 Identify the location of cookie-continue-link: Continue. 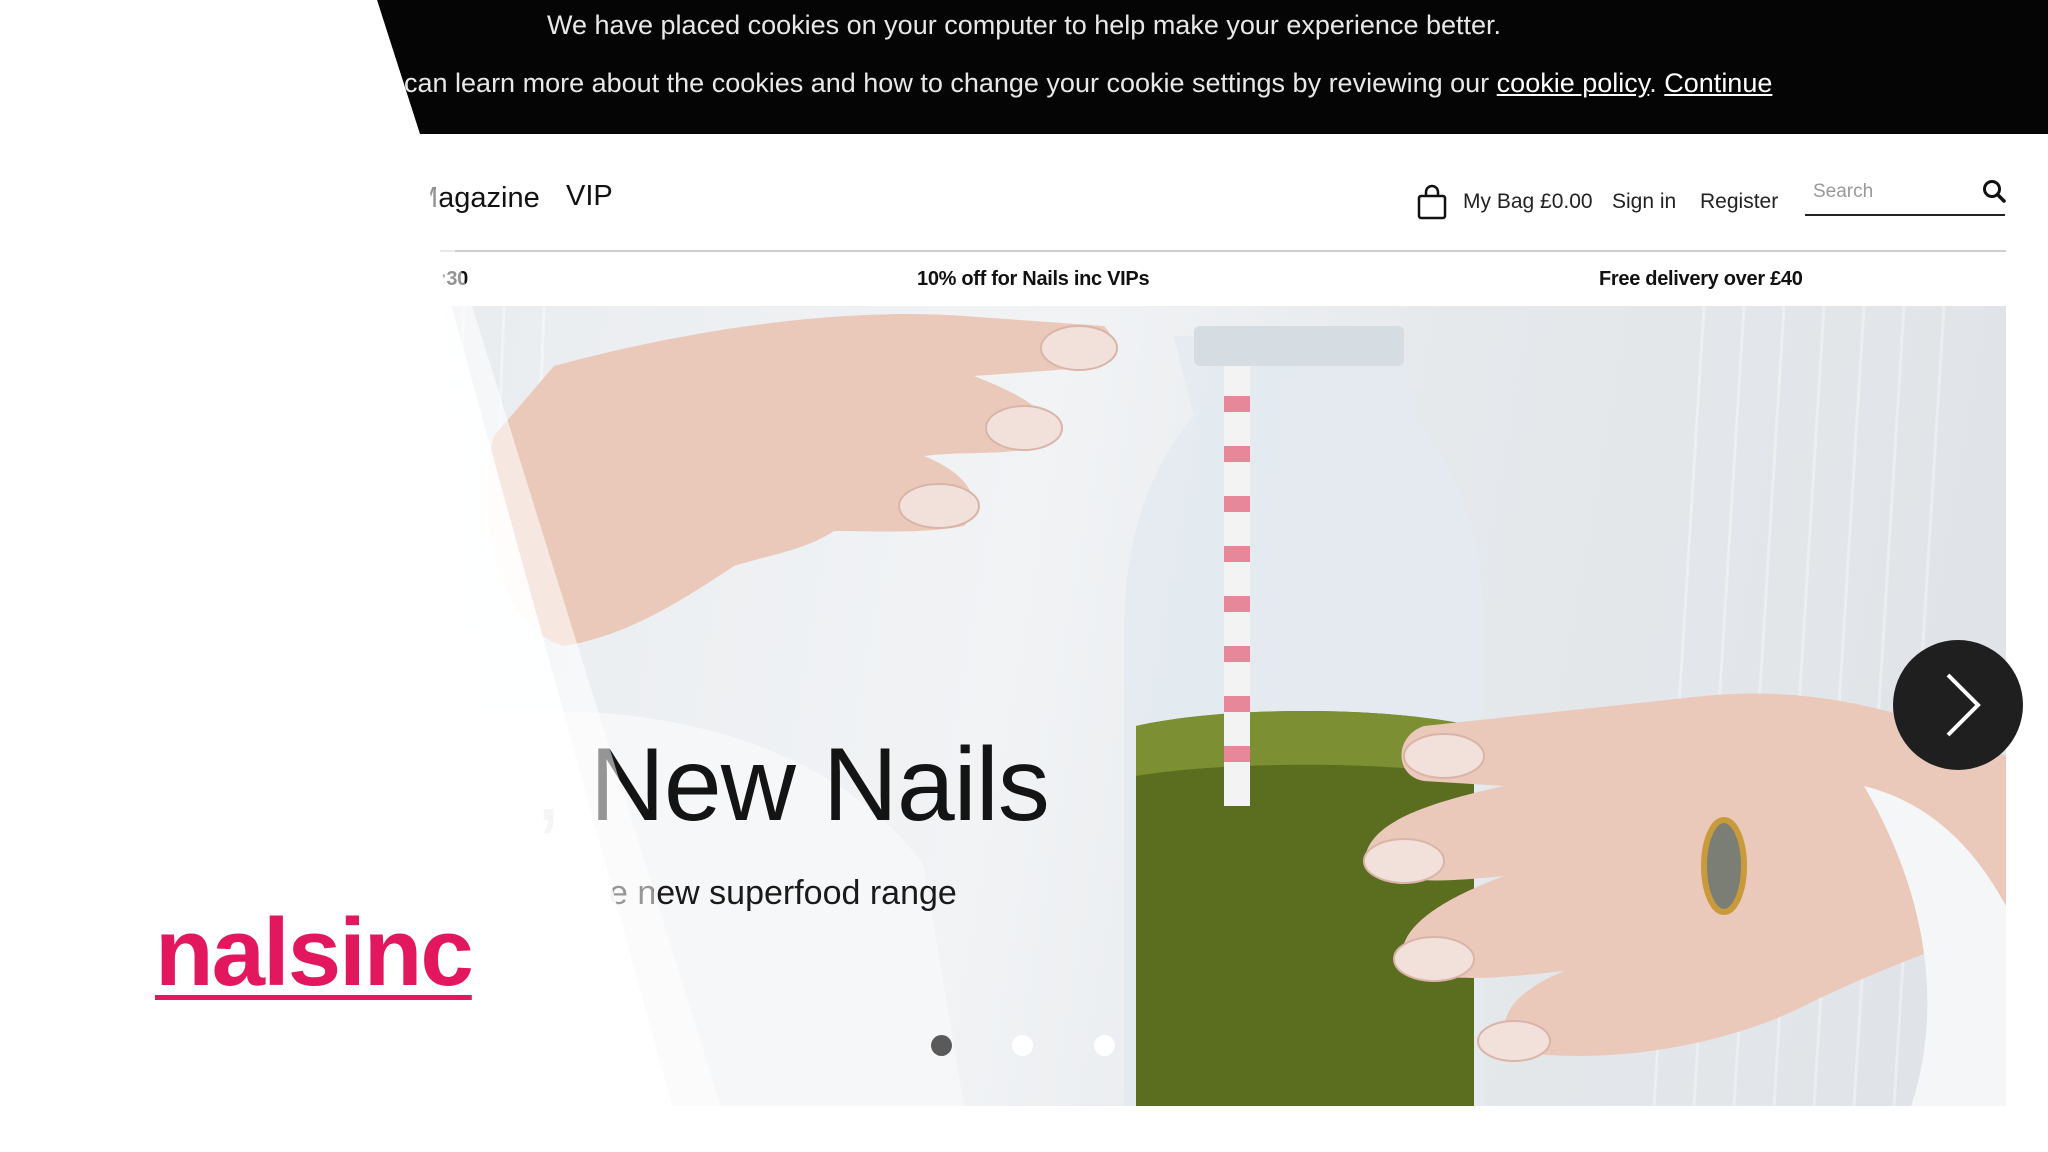
(1718, 83).